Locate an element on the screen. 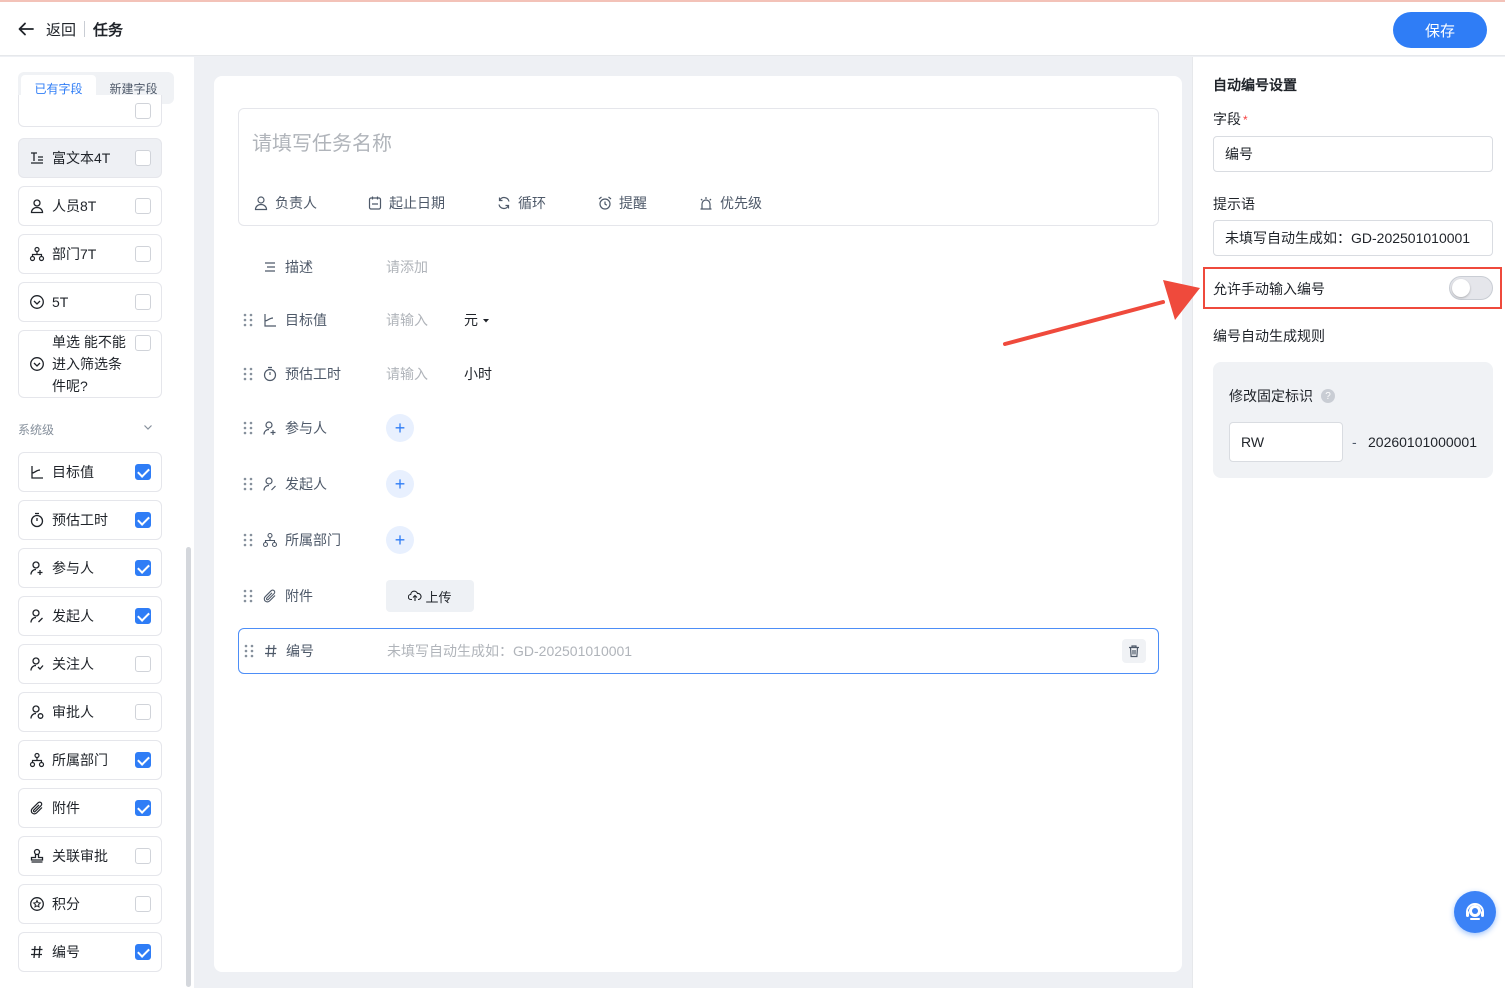 The image size is (1505, 988). manual-input-toggle is located at coordinates (1471, 288).